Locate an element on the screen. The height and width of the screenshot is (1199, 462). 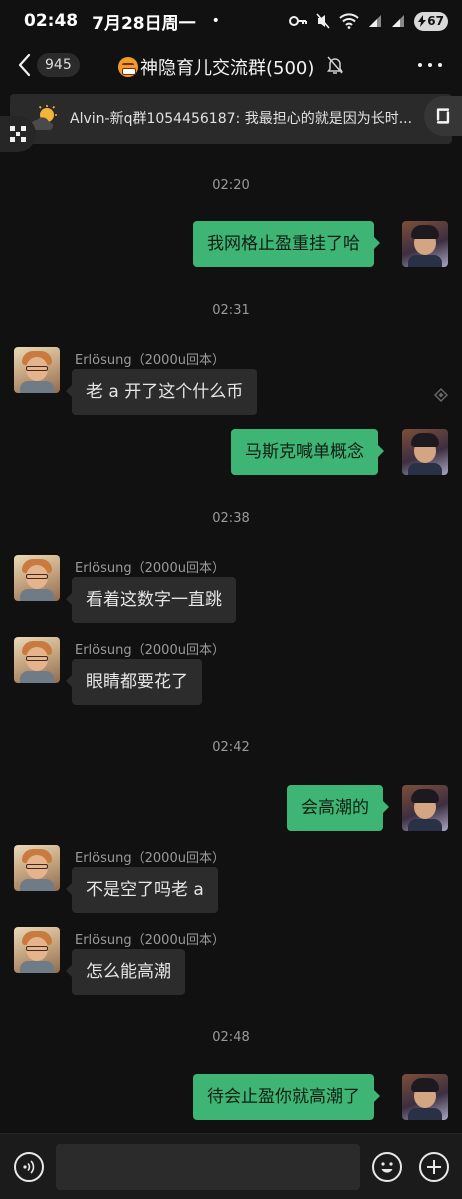
message-bubble-self: 会高潮的 is located at coordinates (338, 808).